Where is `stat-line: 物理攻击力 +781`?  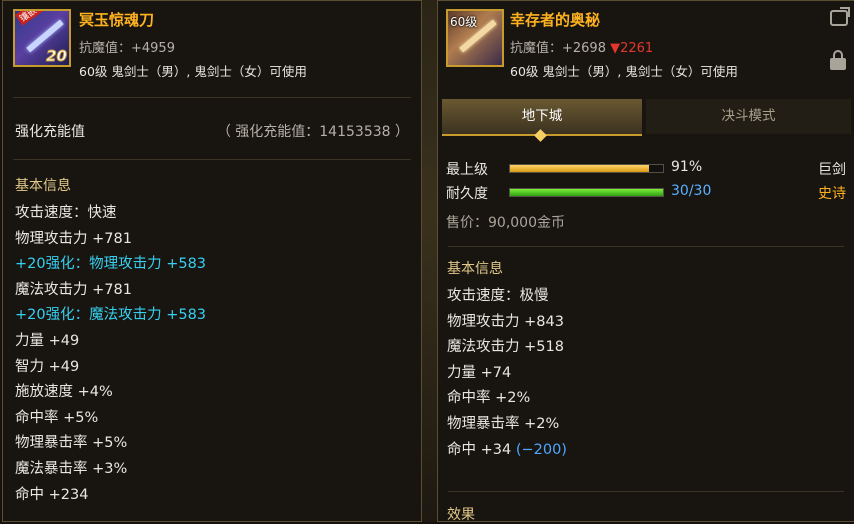 stat-line: 物理攻击力 +781 is located at coordinates (73, 238).